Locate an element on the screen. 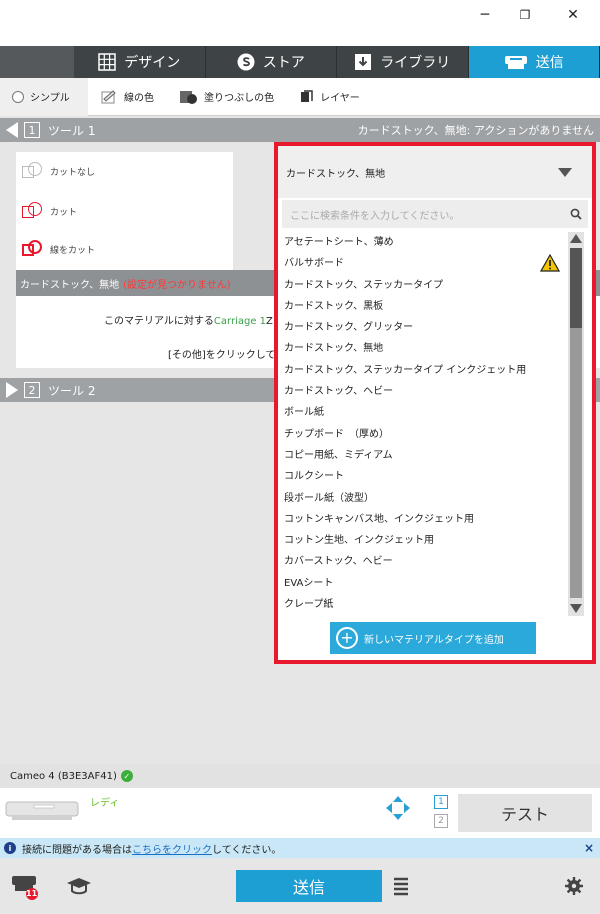  move-arrows-icon is located at coordinates (398, 808).